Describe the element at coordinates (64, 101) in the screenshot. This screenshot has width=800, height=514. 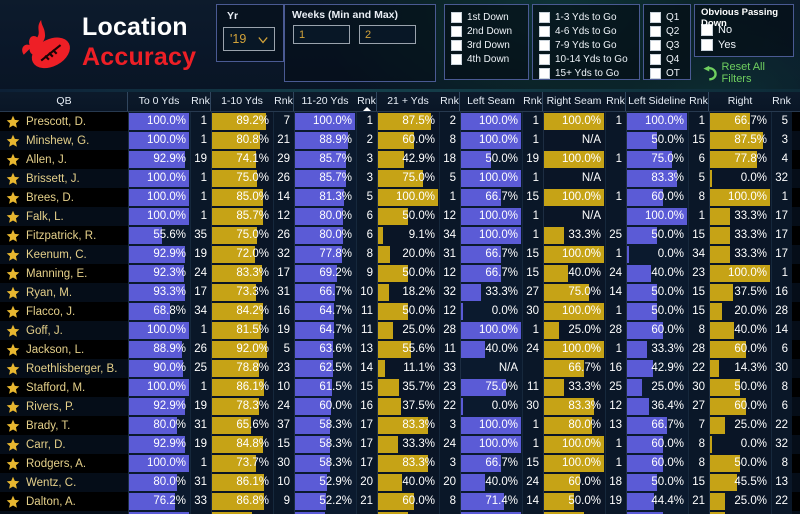
I see `column-header-qb: QB` at that location.